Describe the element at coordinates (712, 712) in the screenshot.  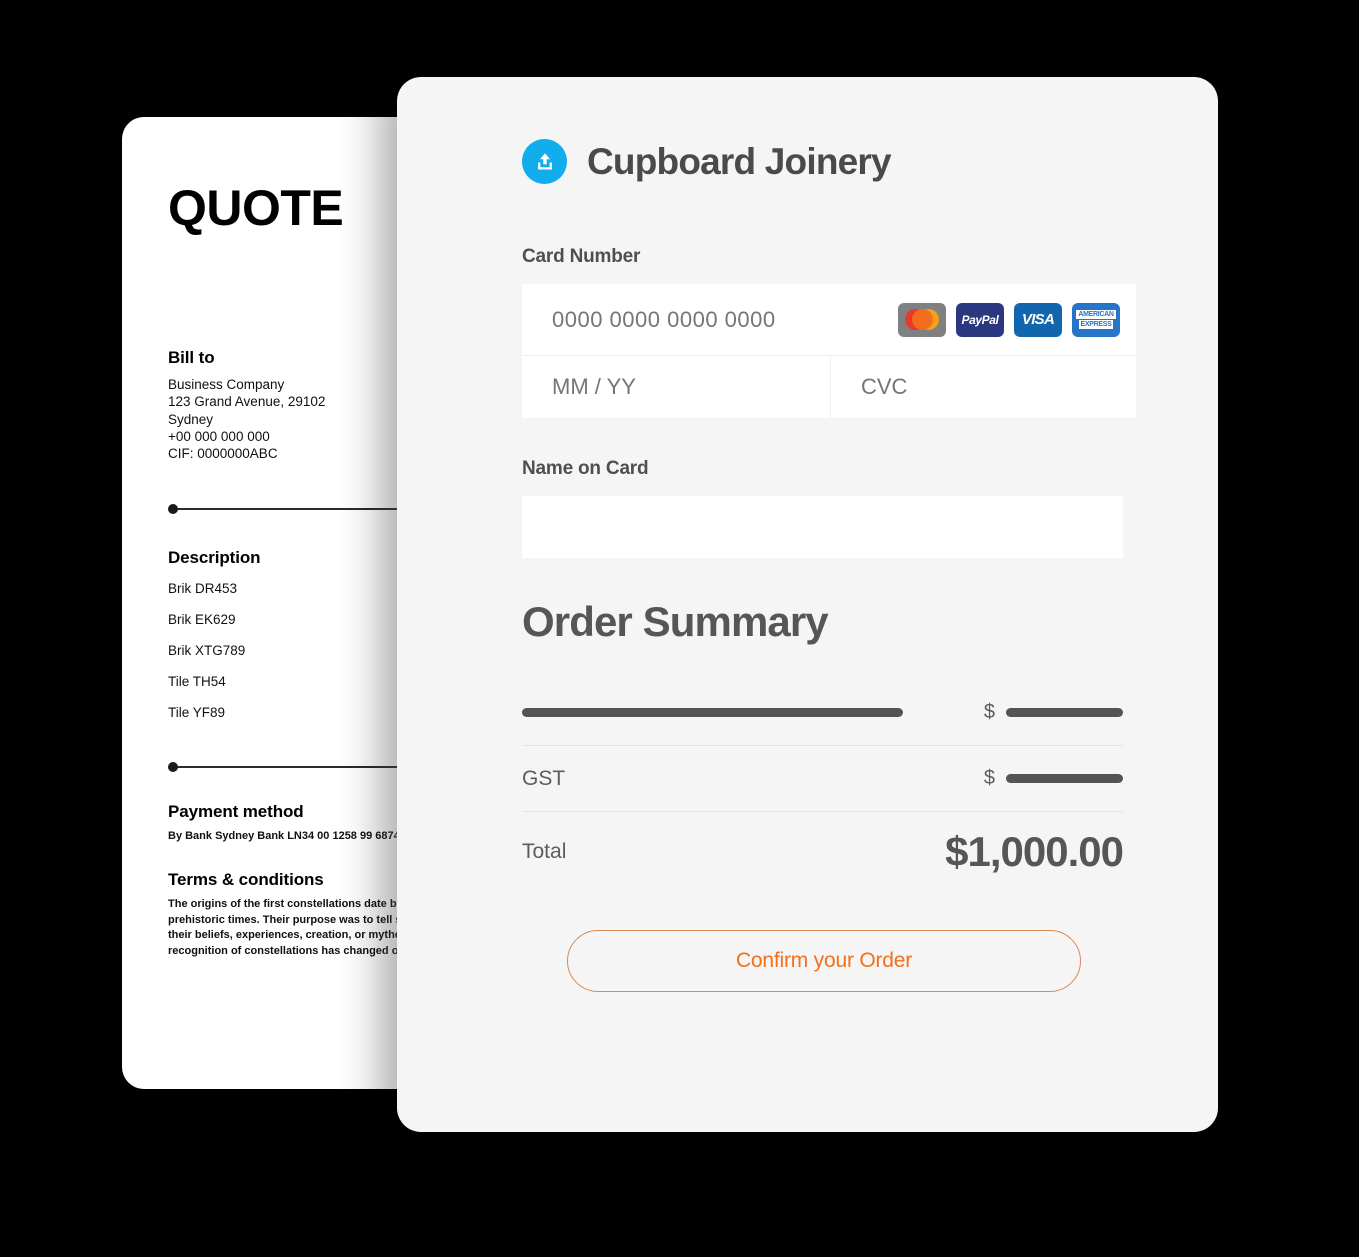
I see `redacted-label-bar` at that location.